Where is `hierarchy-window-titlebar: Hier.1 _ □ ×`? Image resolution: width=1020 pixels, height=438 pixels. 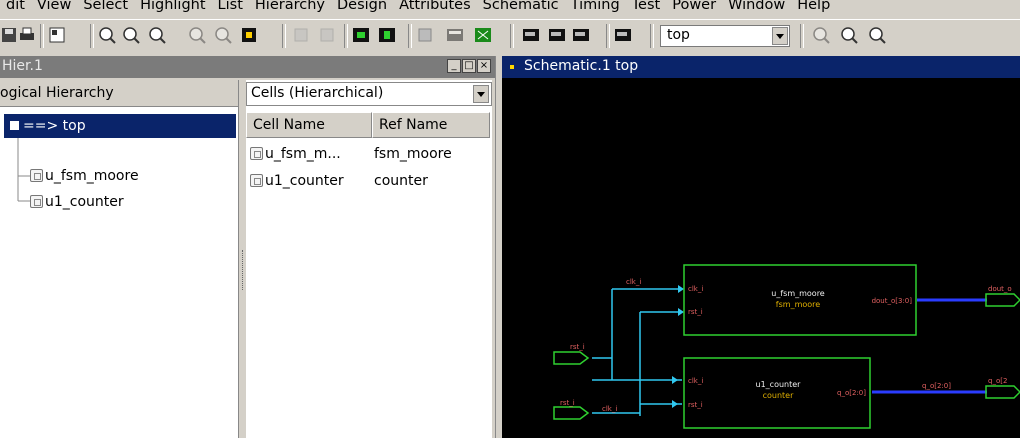 hierarchy-window-titlebar: Hier.1 _ □ × is located at coordinates (247, 67).